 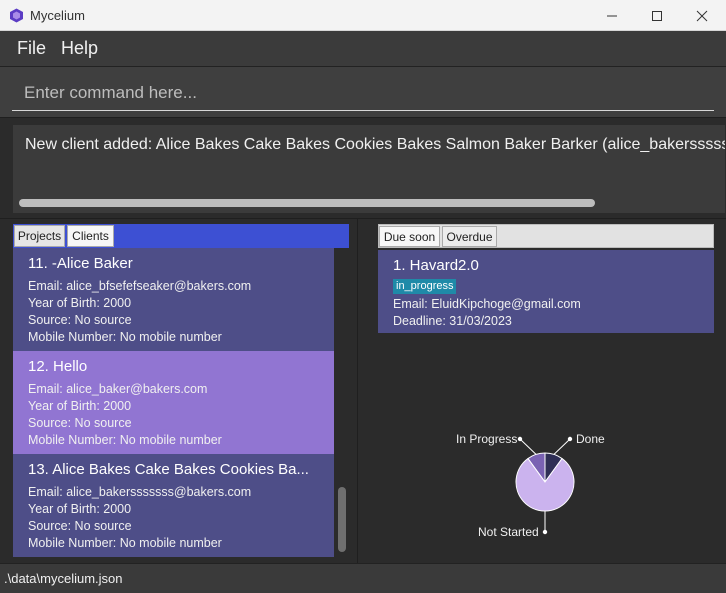 I want to click on tab-clients: Clients, so click(x=90, y=236).